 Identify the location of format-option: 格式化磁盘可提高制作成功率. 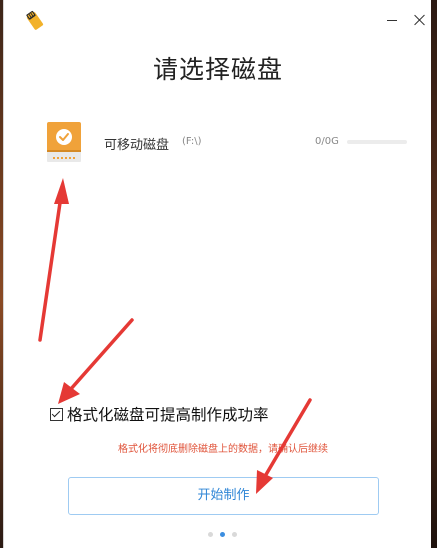
(159, 414).